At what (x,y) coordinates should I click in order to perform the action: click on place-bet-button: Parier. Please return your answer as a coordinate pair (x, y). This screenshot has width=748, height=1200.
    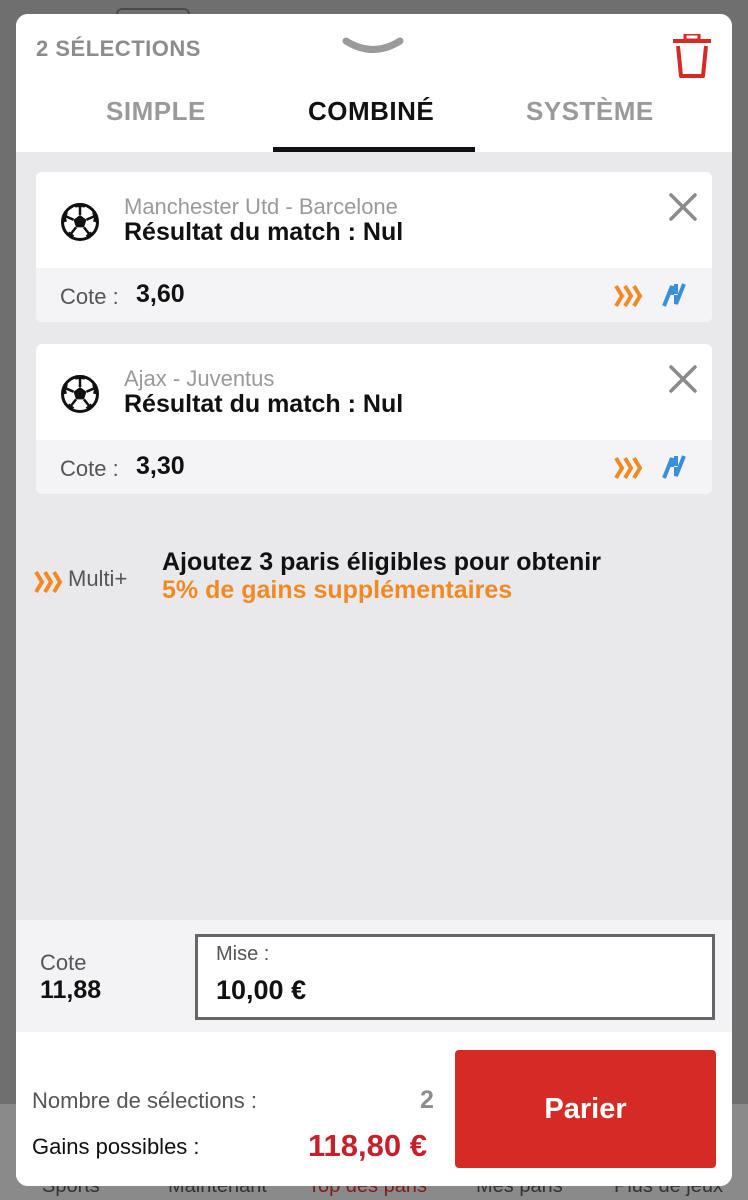
    Looking at the image, I should click on (585, 1109).